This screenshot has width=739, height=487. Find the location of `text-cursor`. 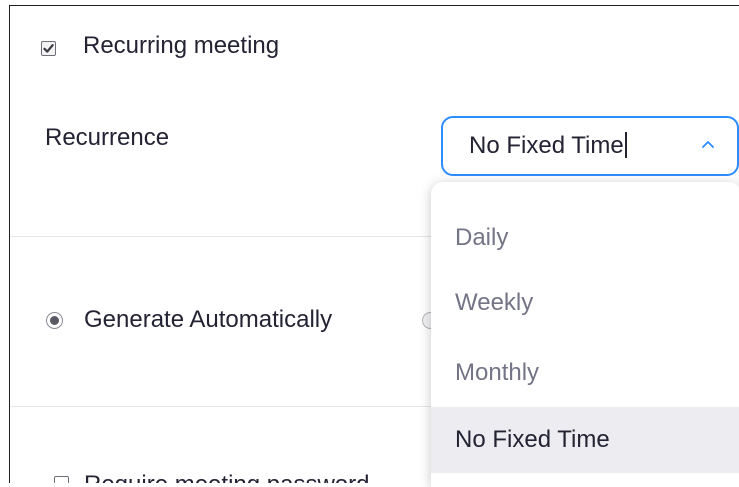

text-cursor is located at coordinates (625, 145).